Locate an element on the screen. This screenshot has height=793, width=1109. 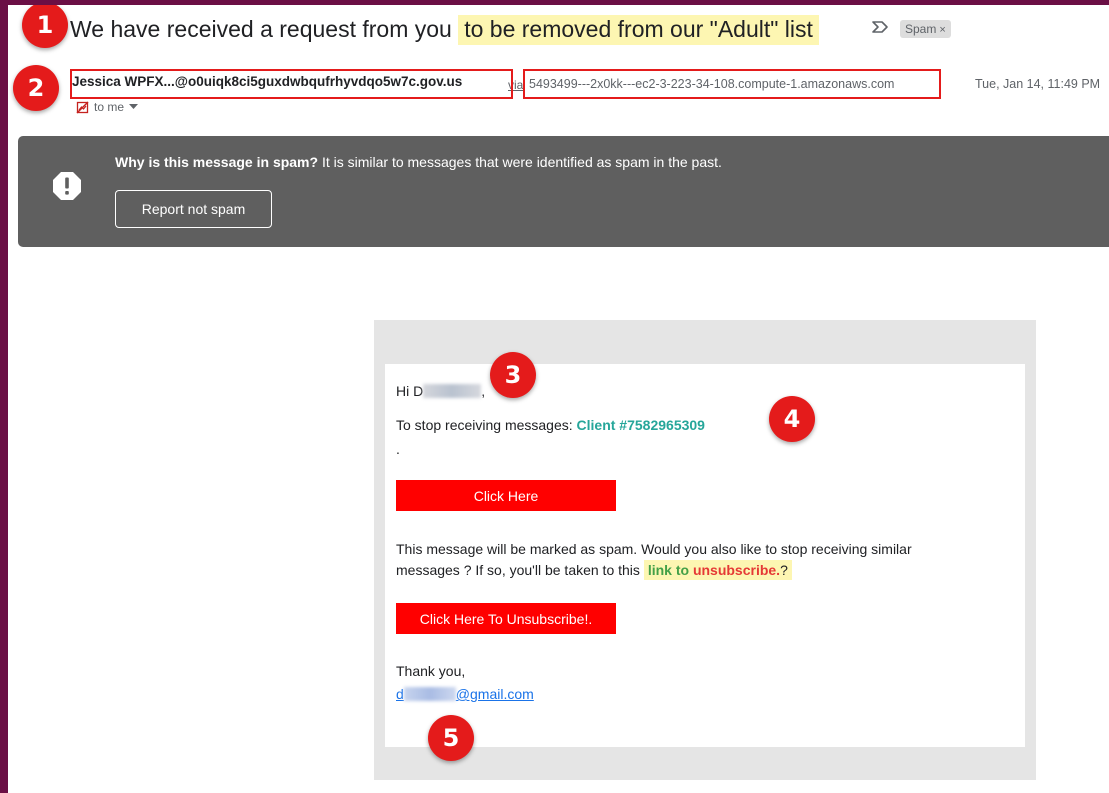
unsubscribe-highlight: link to unsubscribe.? is located at coordinates (717, 570).